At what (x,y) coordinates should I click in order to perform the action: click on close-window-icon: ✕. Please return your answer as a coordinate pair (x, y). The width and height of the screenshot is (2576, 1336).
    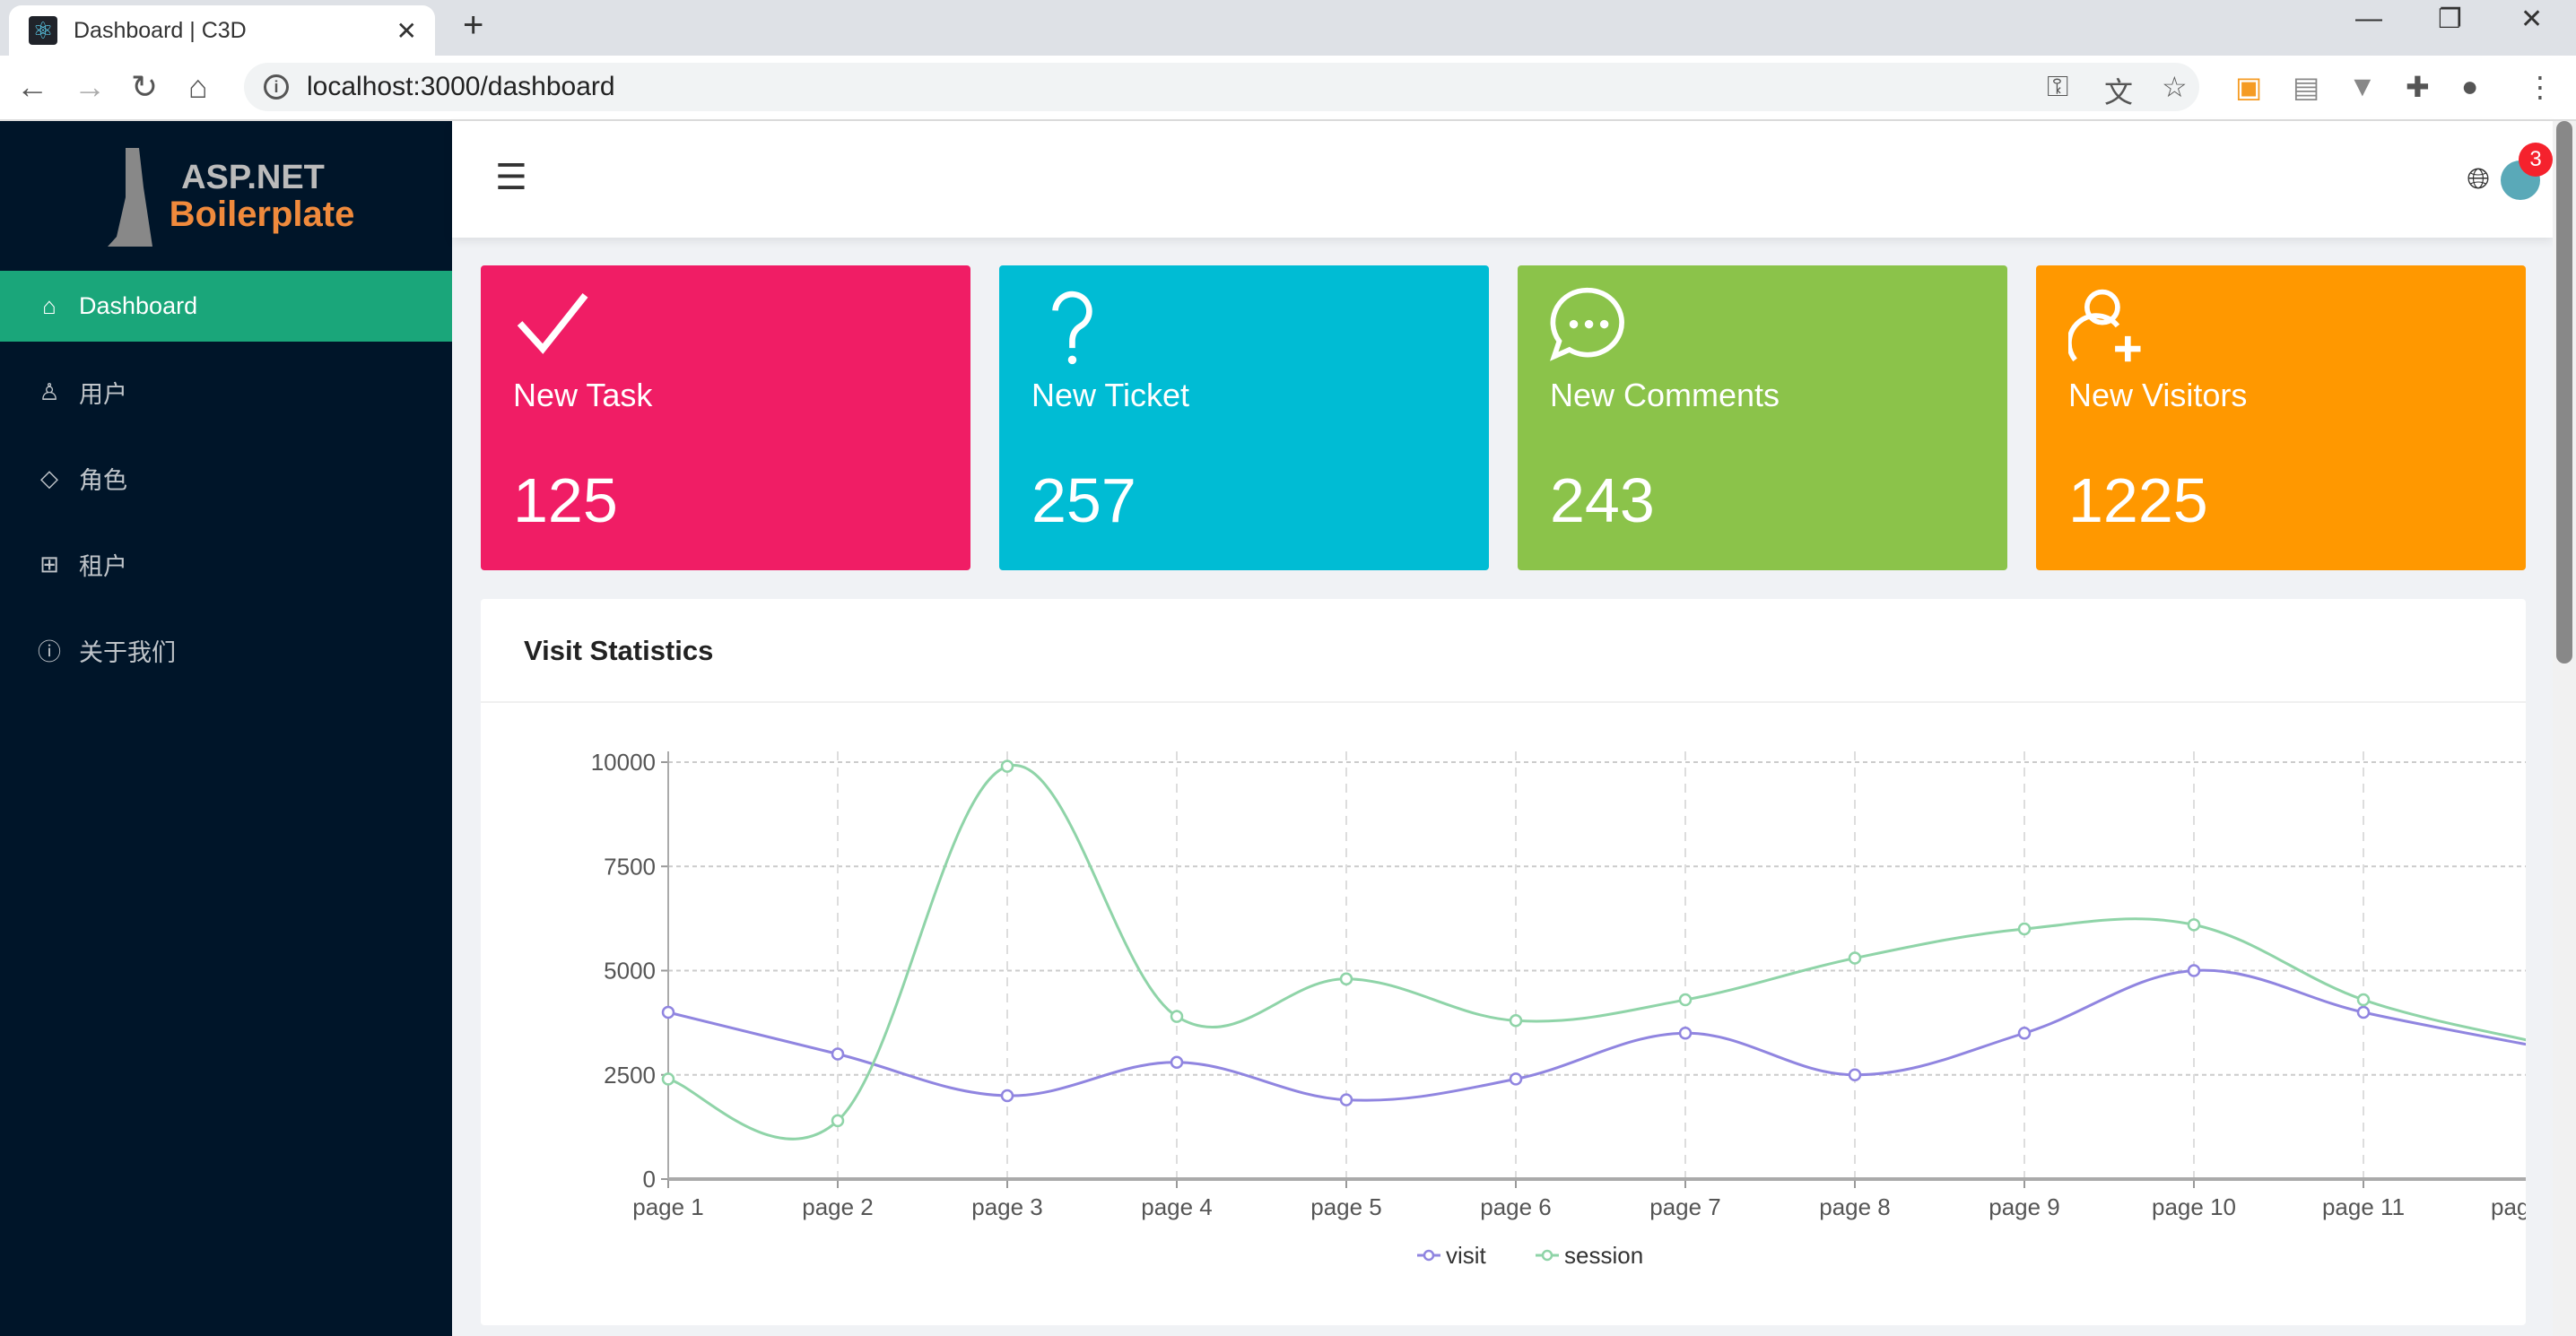
    Looking at the image, I should click on (2531, 19).